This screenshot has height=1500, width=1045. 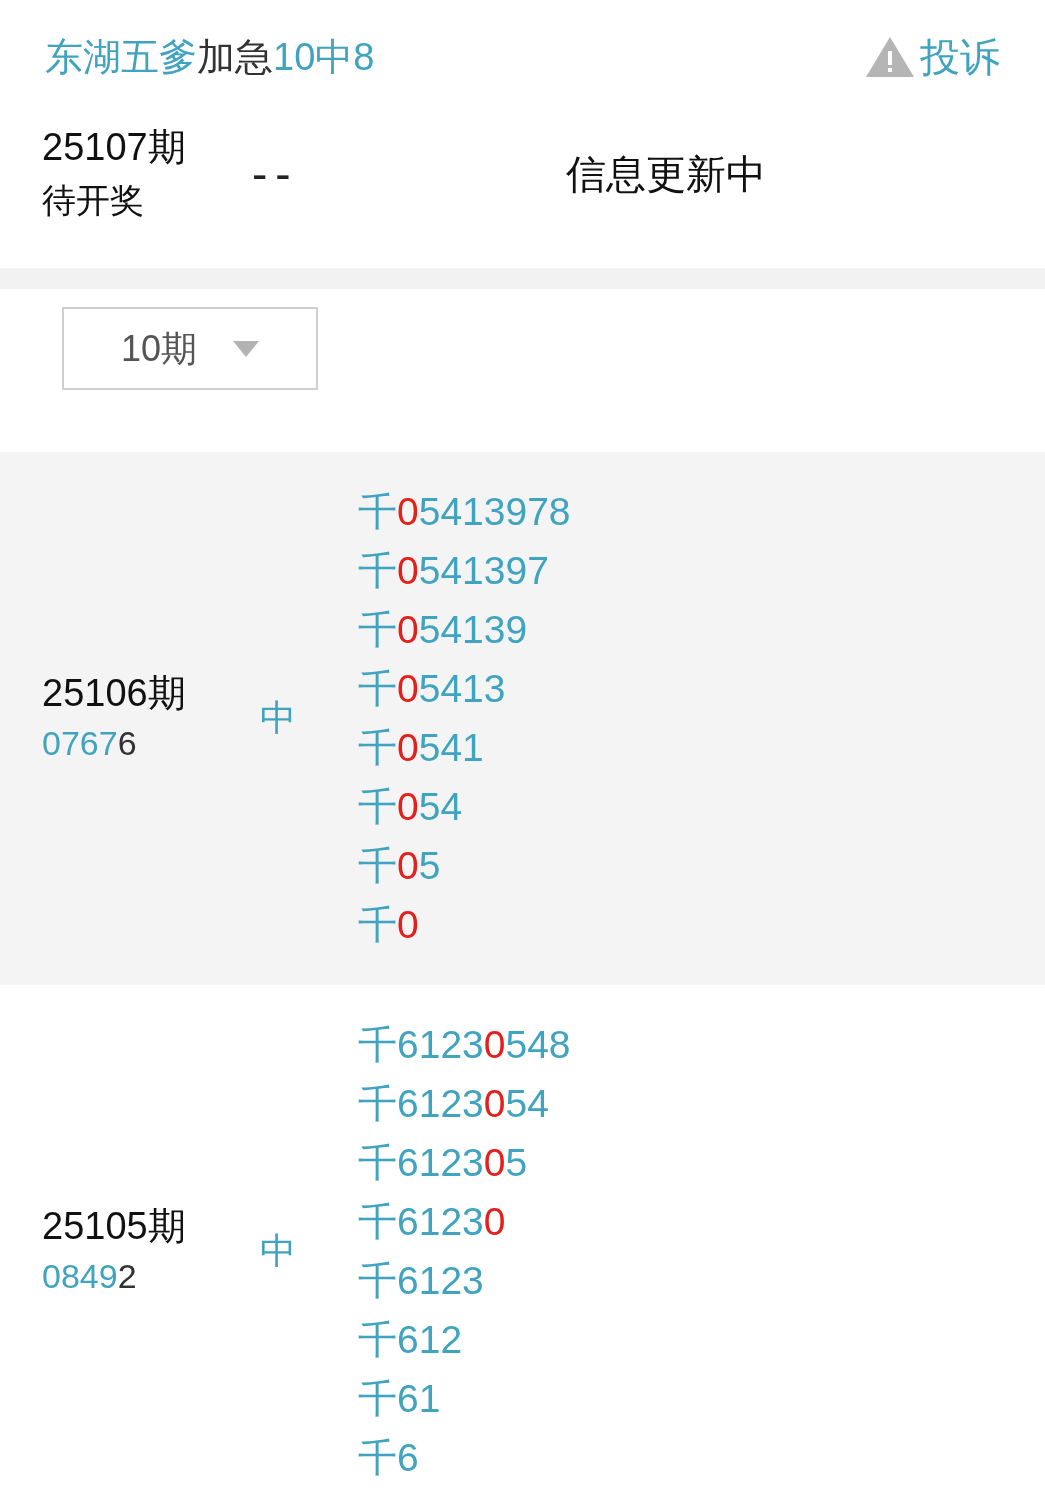 I want to click on prediction-number: 千054139, so click(x=443, y=630).